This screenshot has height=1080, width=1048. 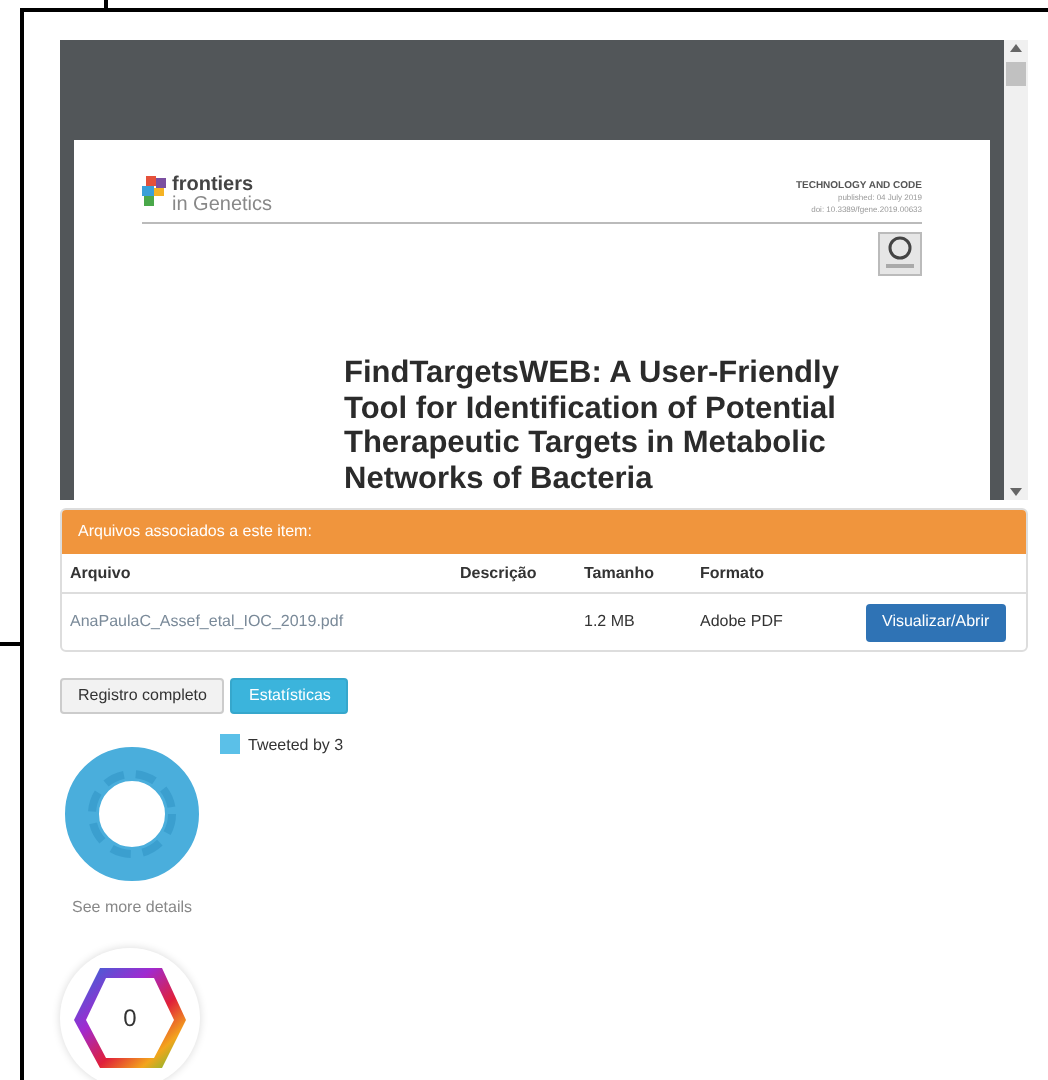 What do you see at coordinates (591, 408) in the screenshot?
I see `article-title-line: Tool for Identification of Potential` at bounding box center [591, 408].